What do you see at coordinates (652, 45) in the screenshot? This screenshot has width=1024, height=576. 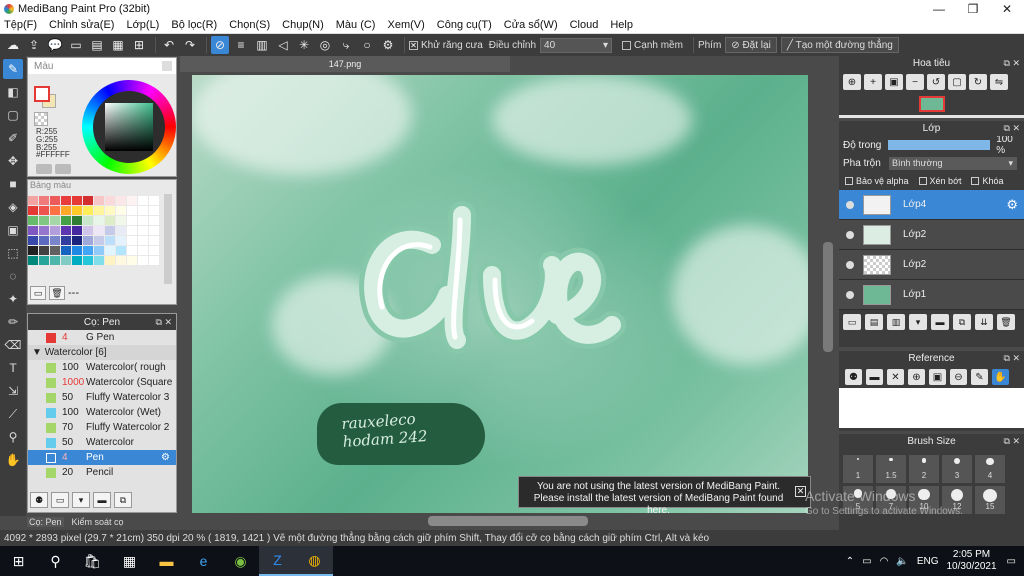 I see `soft-edge-checkbox: Cạnh mềm` at bounding box center [652, 45].